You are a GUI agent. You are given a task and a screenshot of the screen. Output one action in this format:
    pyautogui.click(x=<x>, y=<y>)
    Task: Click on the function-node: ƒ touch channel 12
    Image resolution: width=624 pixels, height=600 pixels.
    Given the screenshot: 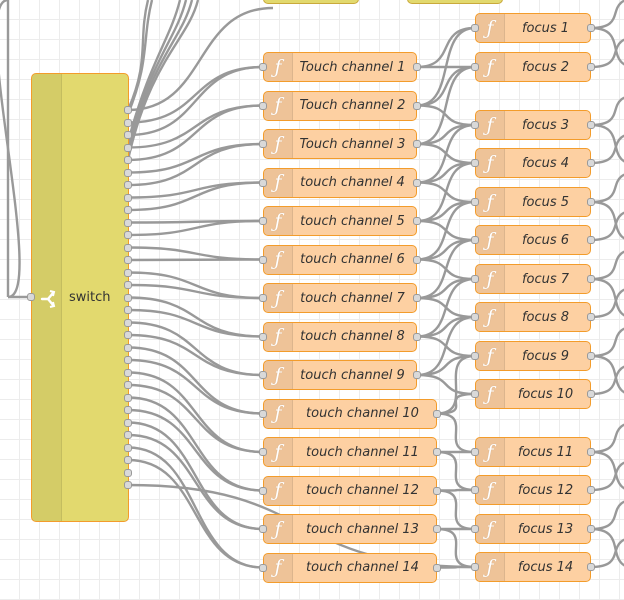 What is the action you would take?
    pyautogui.click(x=350, y=490)
    